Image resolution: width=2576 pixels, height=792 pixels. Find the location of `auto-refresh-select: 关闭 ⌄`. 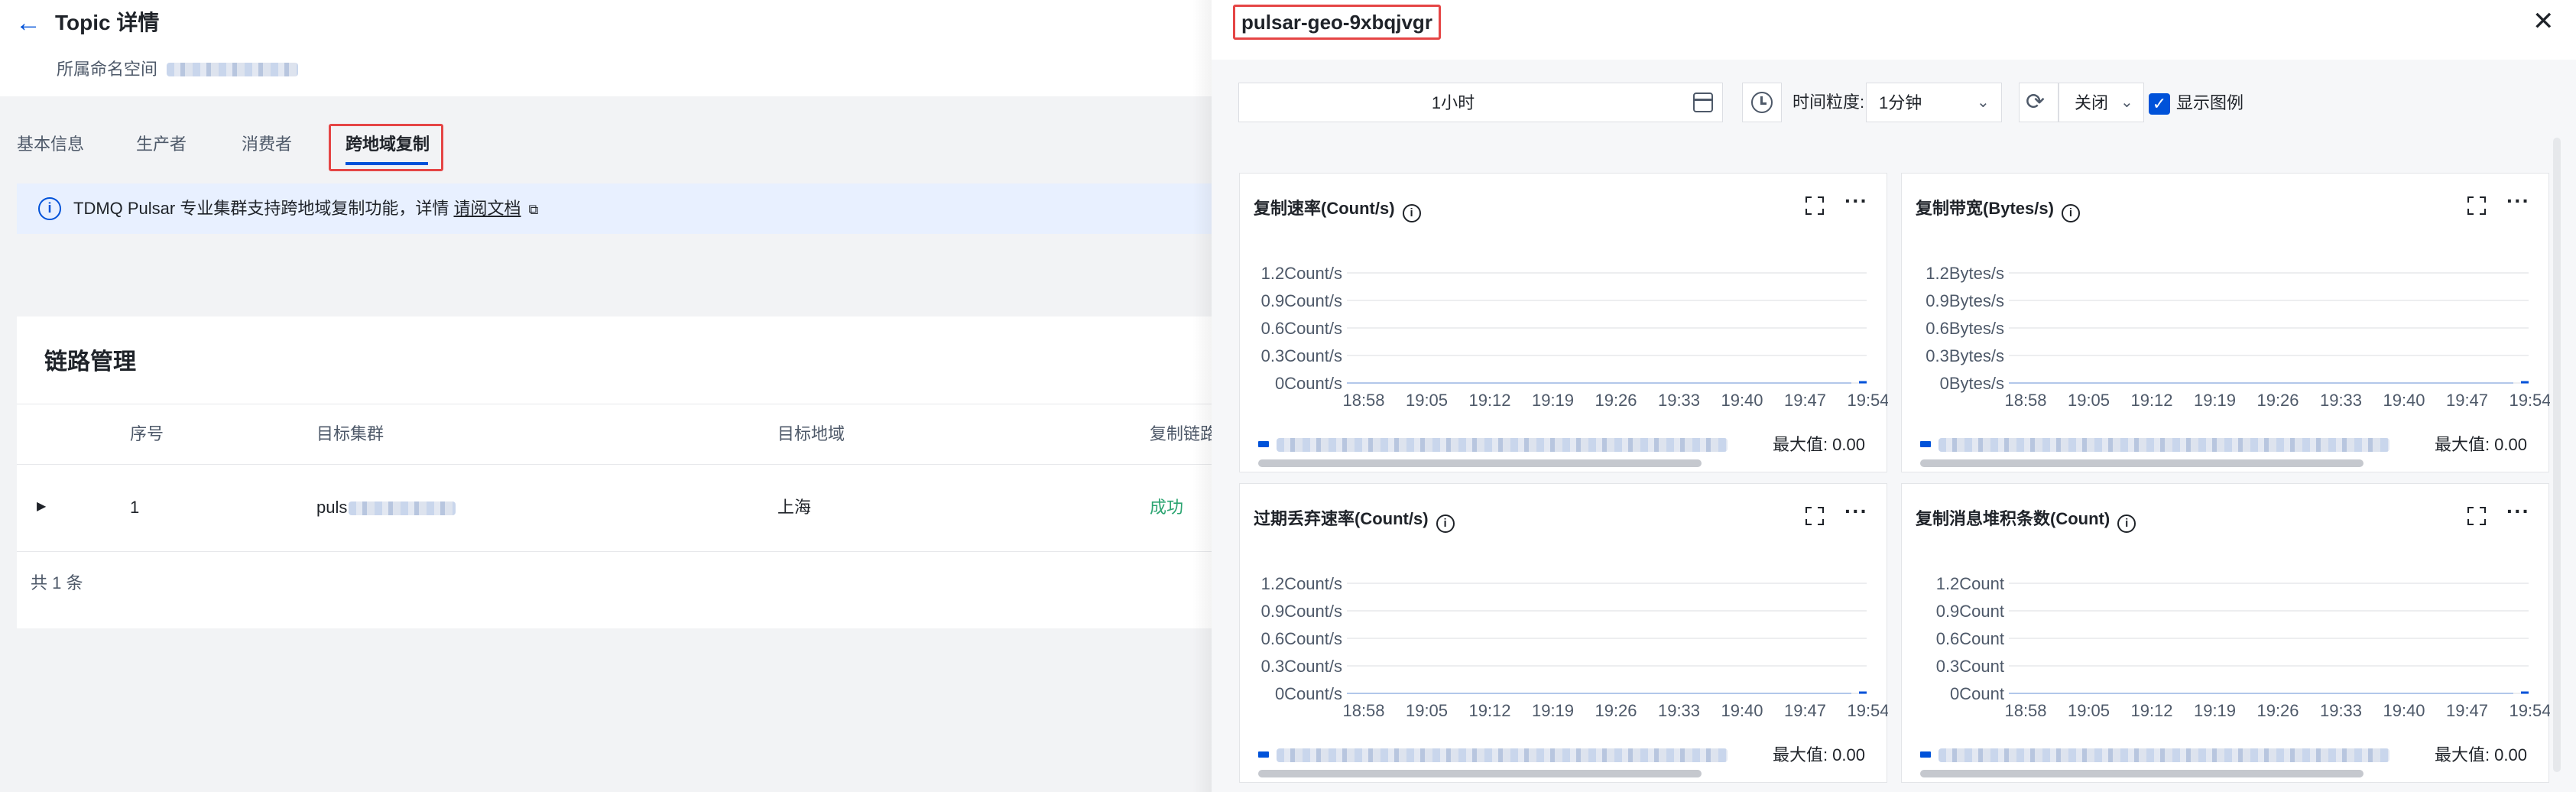

auto-refresh-select: 关闭 ⌄ is located at coordinates (2101, 103).